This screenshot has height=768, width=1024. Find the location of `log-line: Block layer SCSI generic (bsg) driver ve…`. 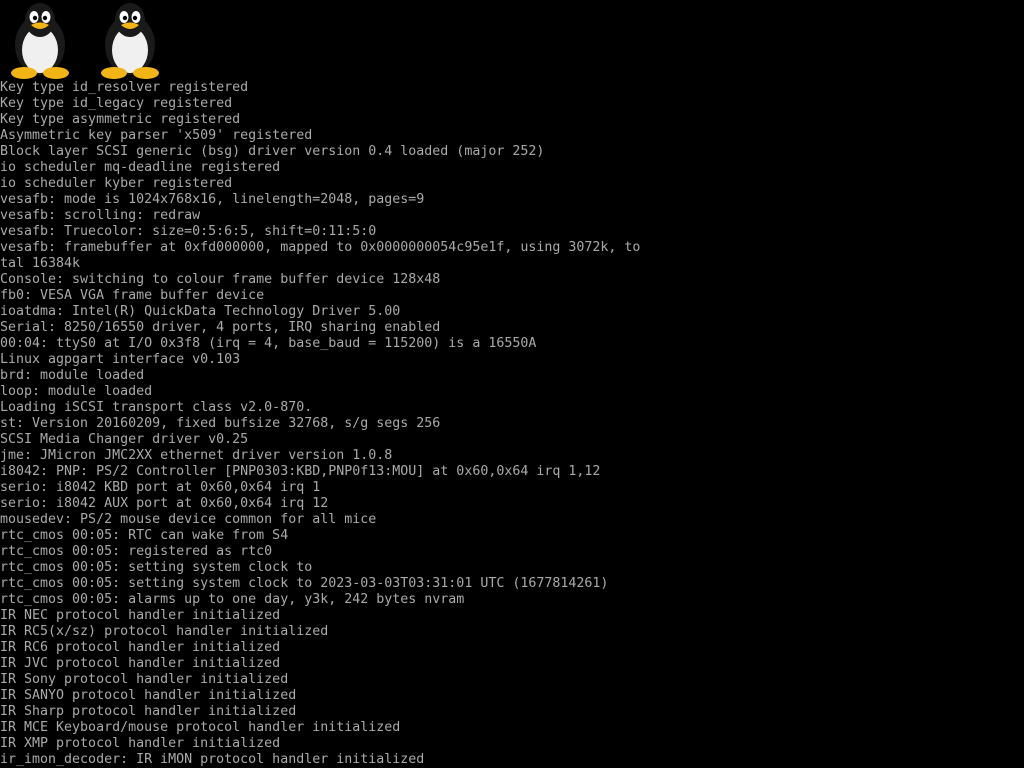

log-line: Block layer SCSI generic (bsg) driver ve… is located at coordinates (272, 151).